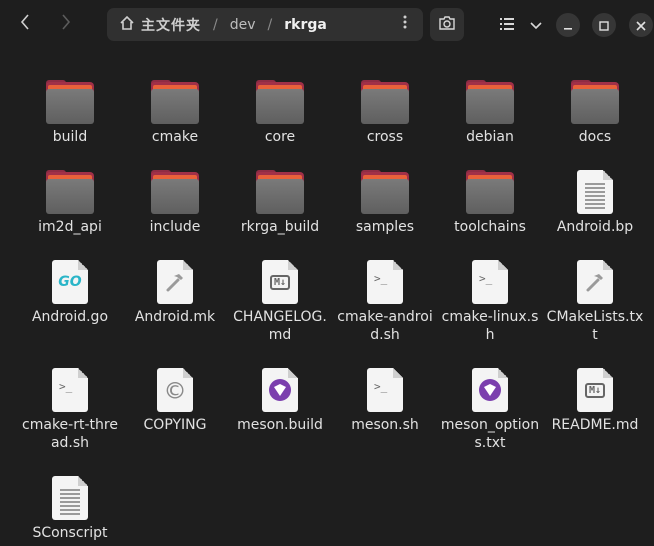 The width and height of the screenshot is (654, 546). I want to click on chevron-right-icon, so click(66, 24).